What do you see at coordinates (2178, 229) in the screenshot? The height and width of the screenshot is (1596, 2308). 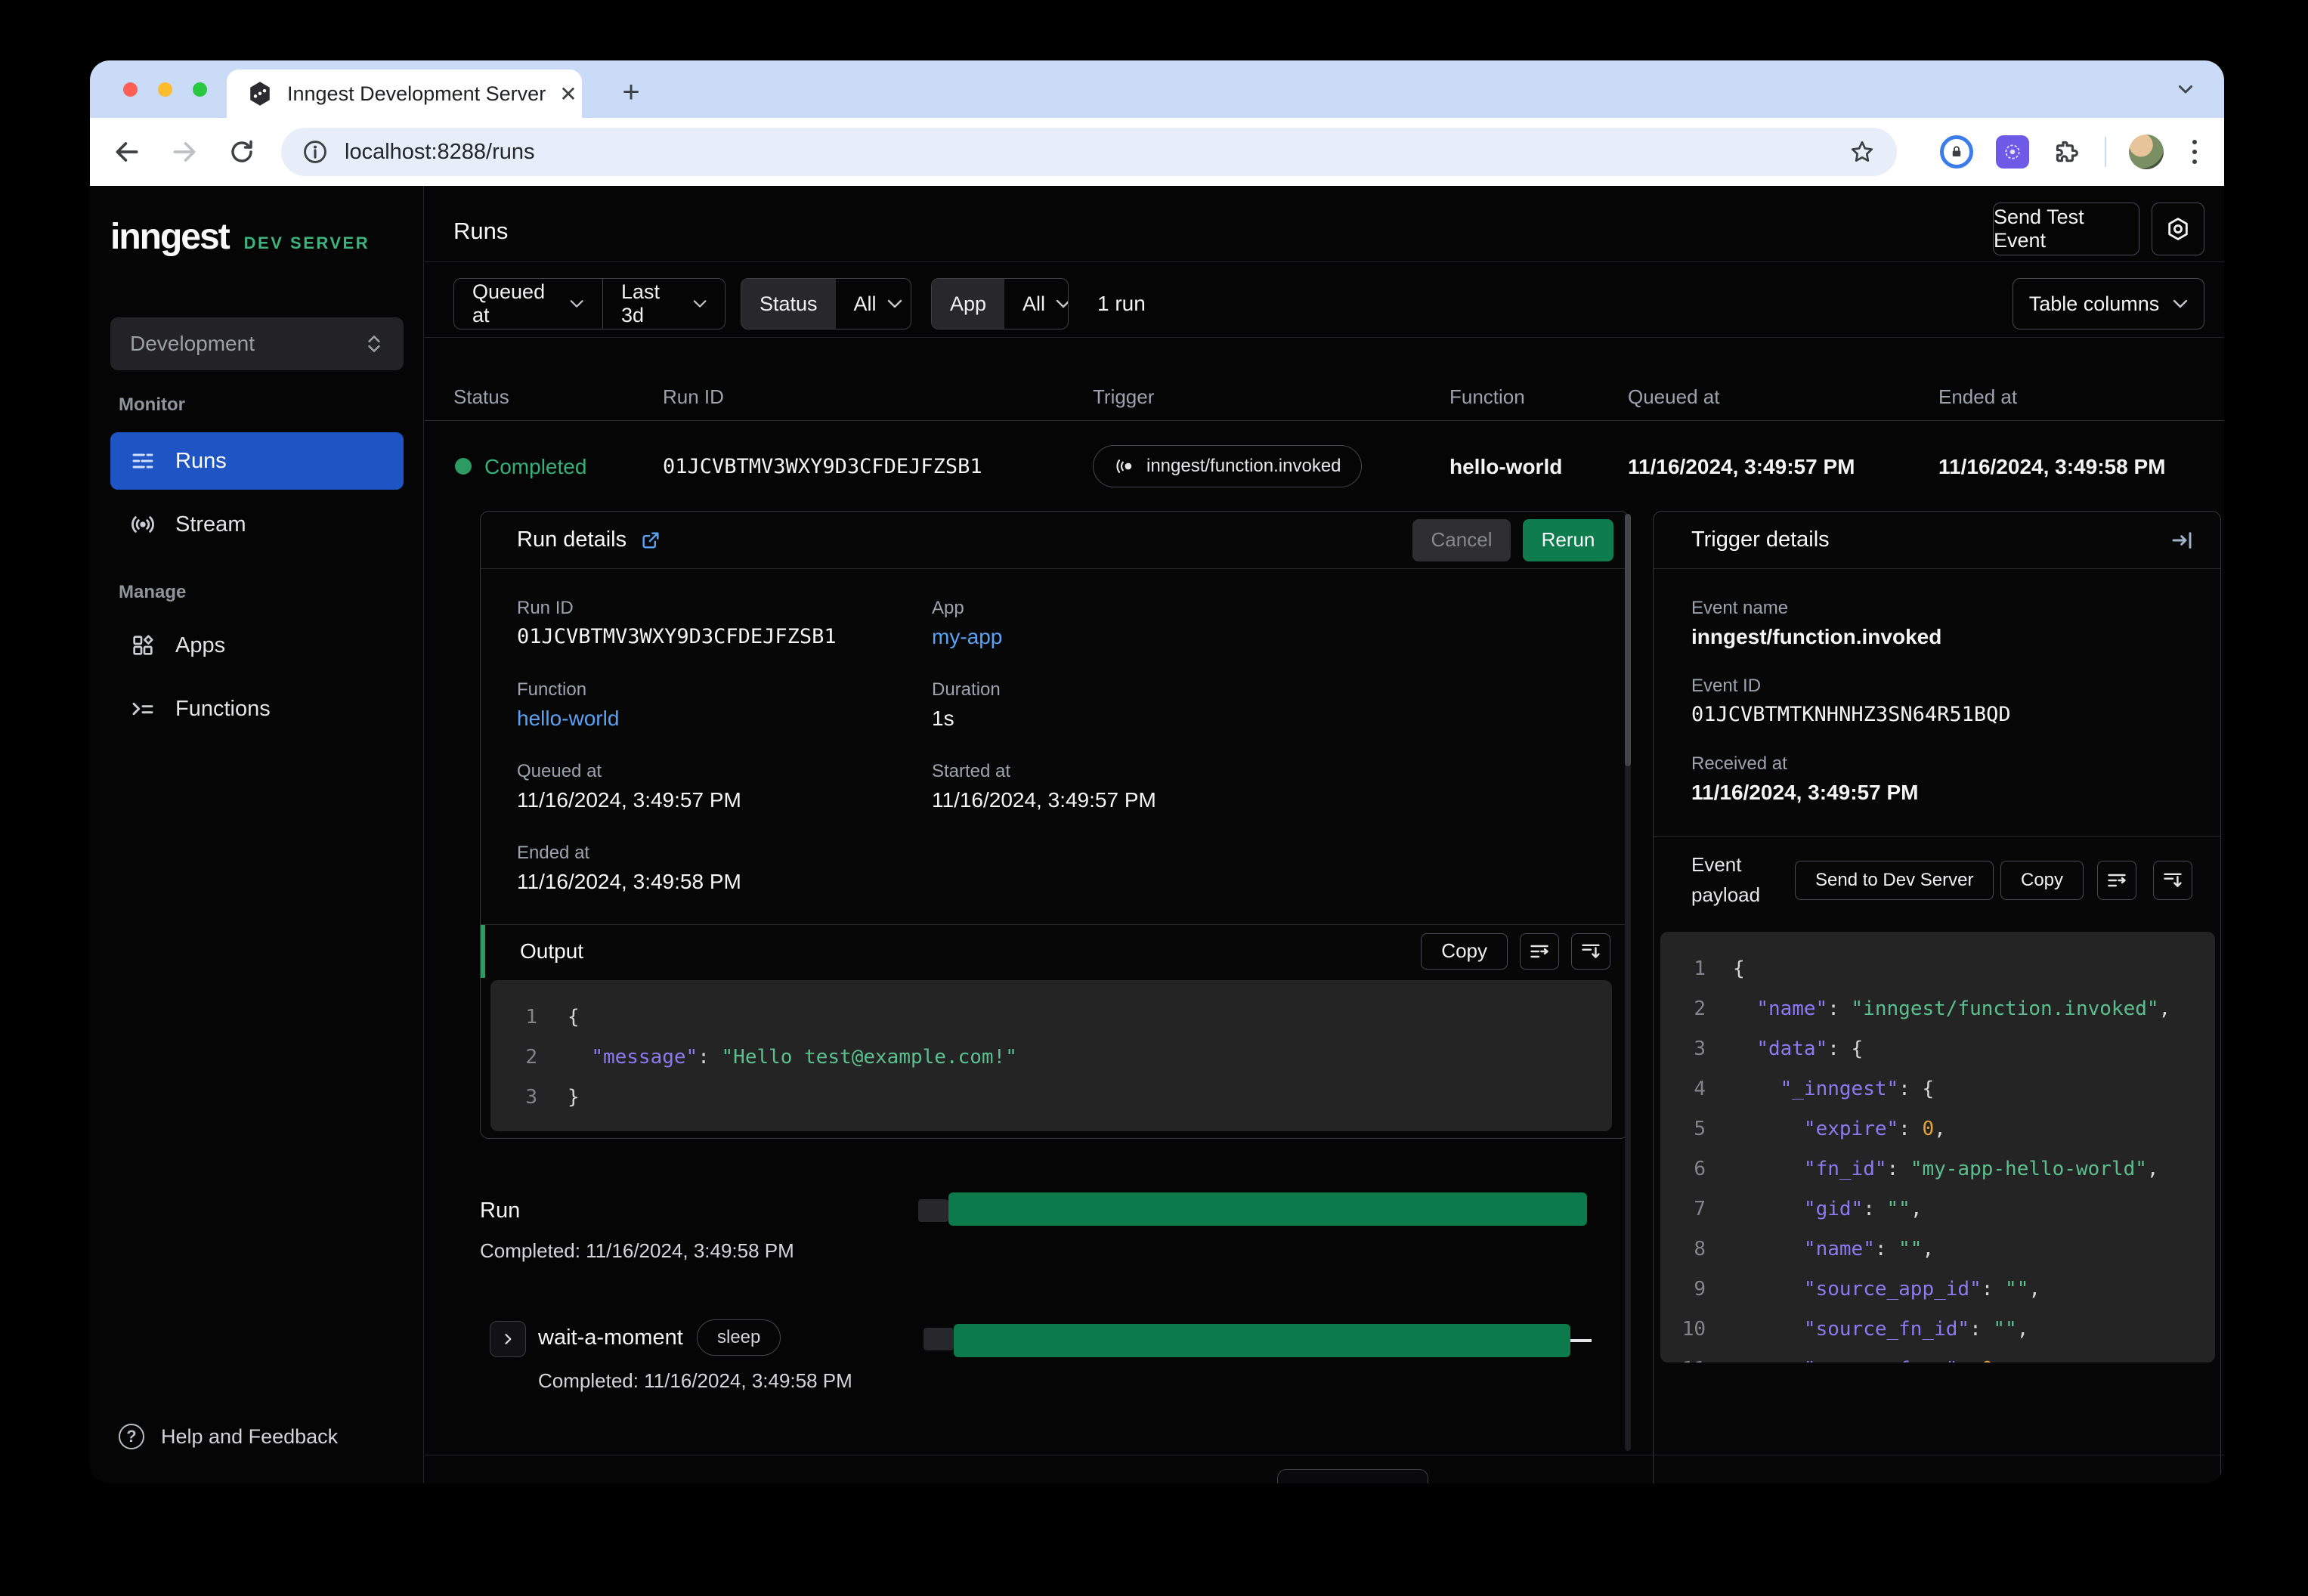 I see `settings-button` at bounding box center [2178, 229].